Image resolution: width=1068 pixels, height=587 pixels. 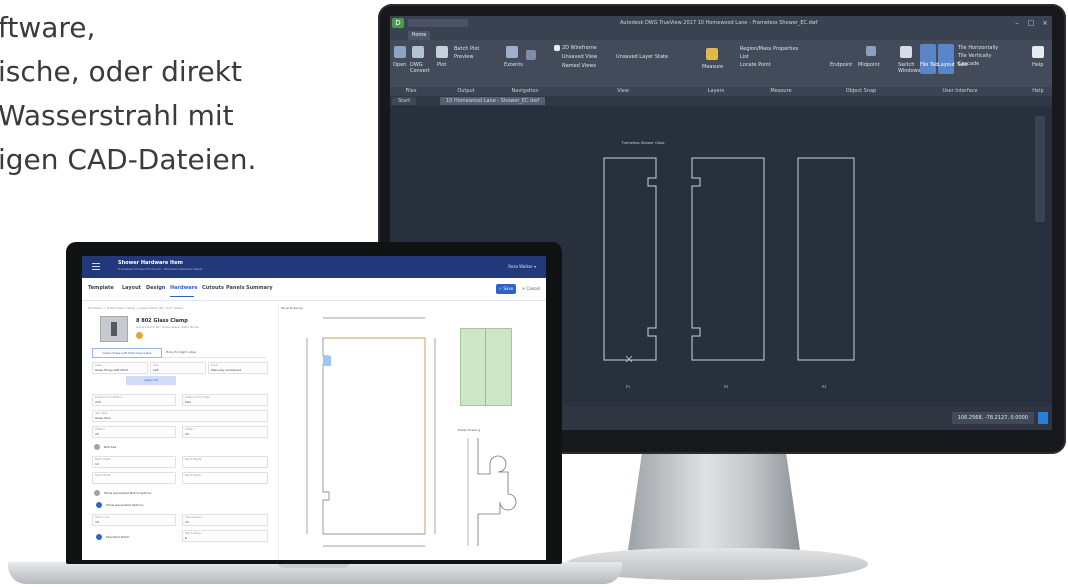 What do you see at coordinates (235, 288) in the screenshot?
I see `tab-panels: Panels` at bounding box center [235, 288].